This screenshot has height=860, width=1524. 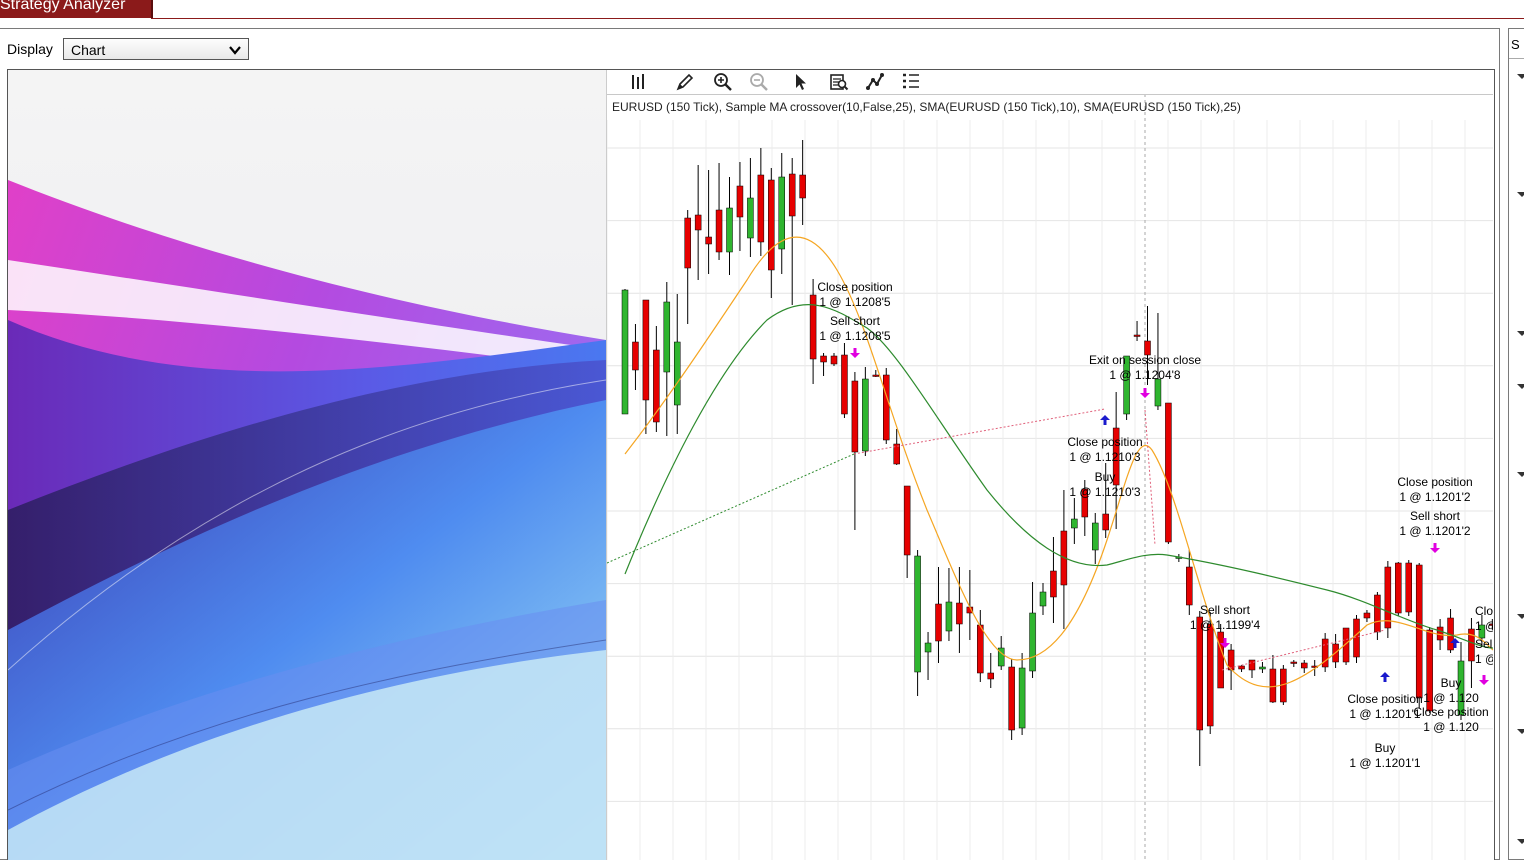 What do you see at coordinates (1105, 457) in the screenshot?
I see `annotation-fill: 1 @ 1.1210'3` at bounding box center [1105, 457].